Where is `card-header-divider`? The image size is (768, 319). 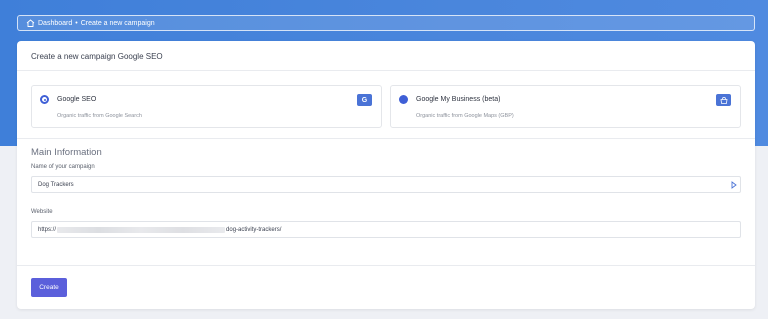 card-header-divider is located at coordinates (386, 70).